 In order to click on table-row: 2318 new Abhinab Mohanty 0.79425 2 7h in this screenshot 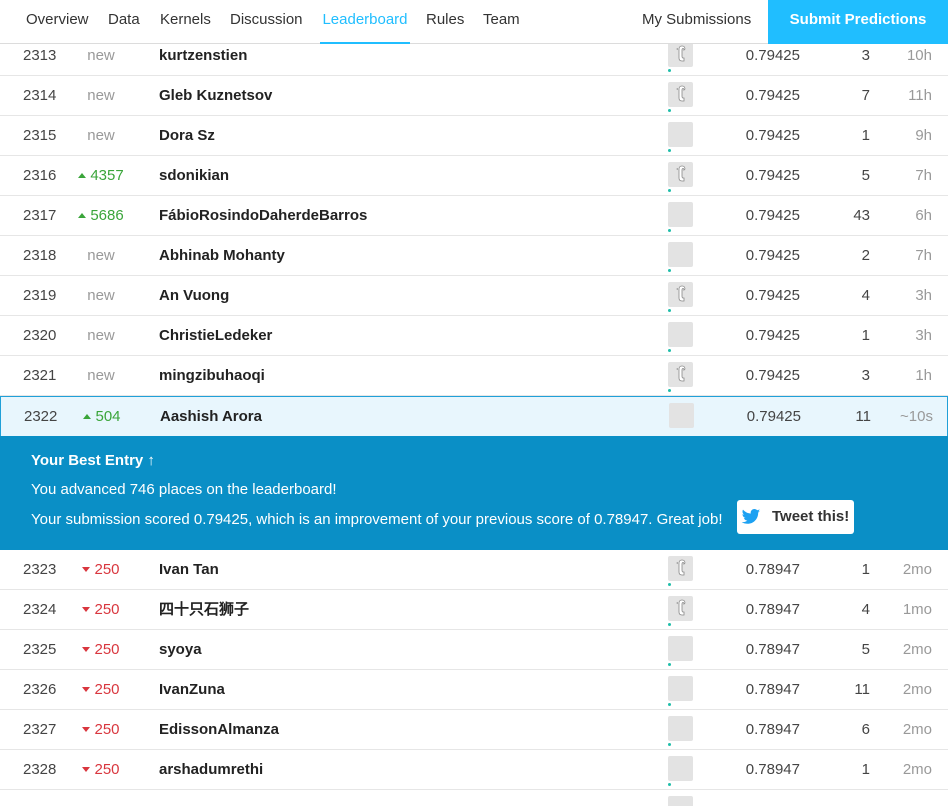, I will do `click(474, 256)`.